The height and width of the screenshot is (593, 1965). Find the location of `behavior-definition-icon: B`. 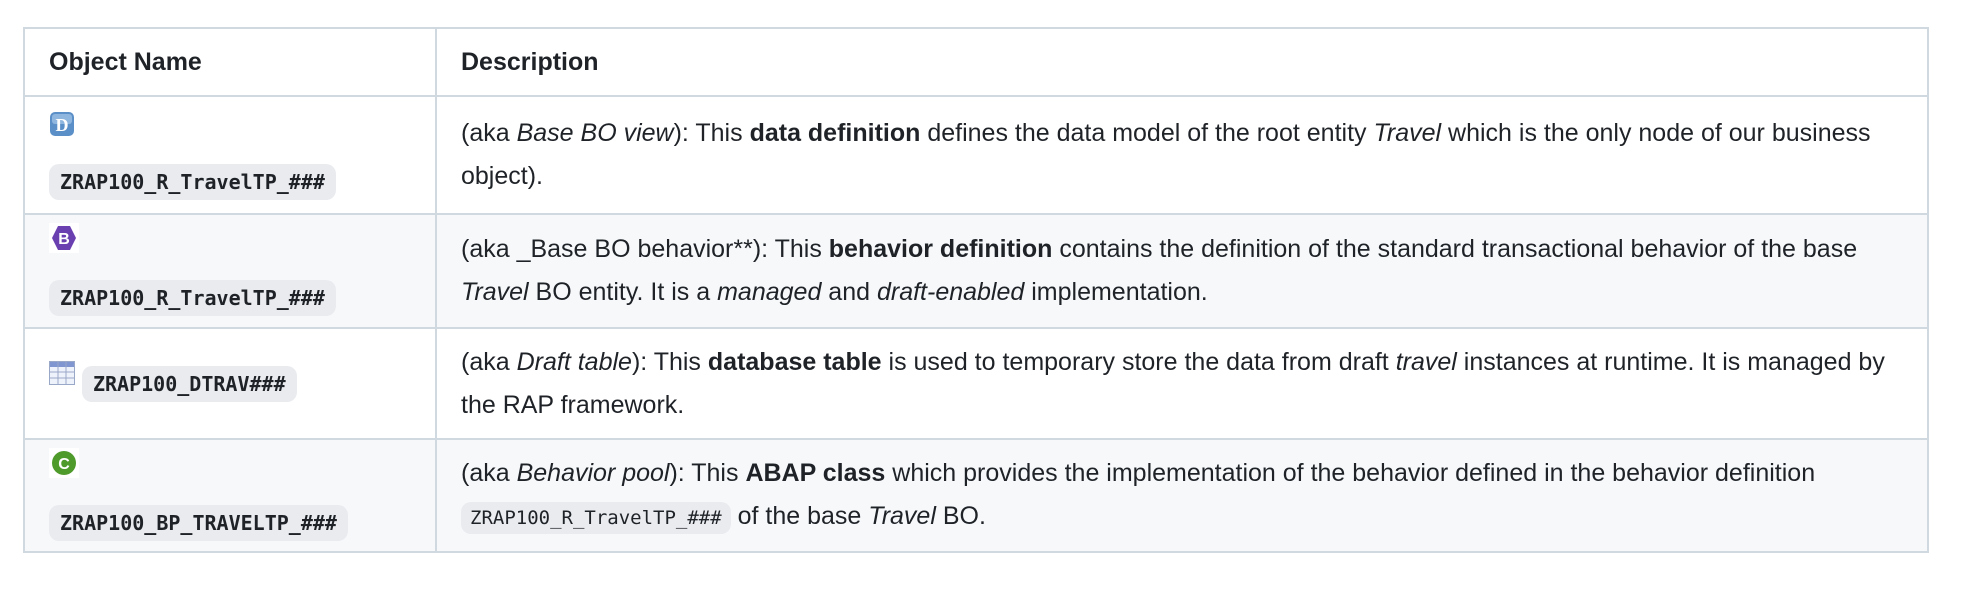

behavior-definition-icon: B is located at coordinates (64, 245).